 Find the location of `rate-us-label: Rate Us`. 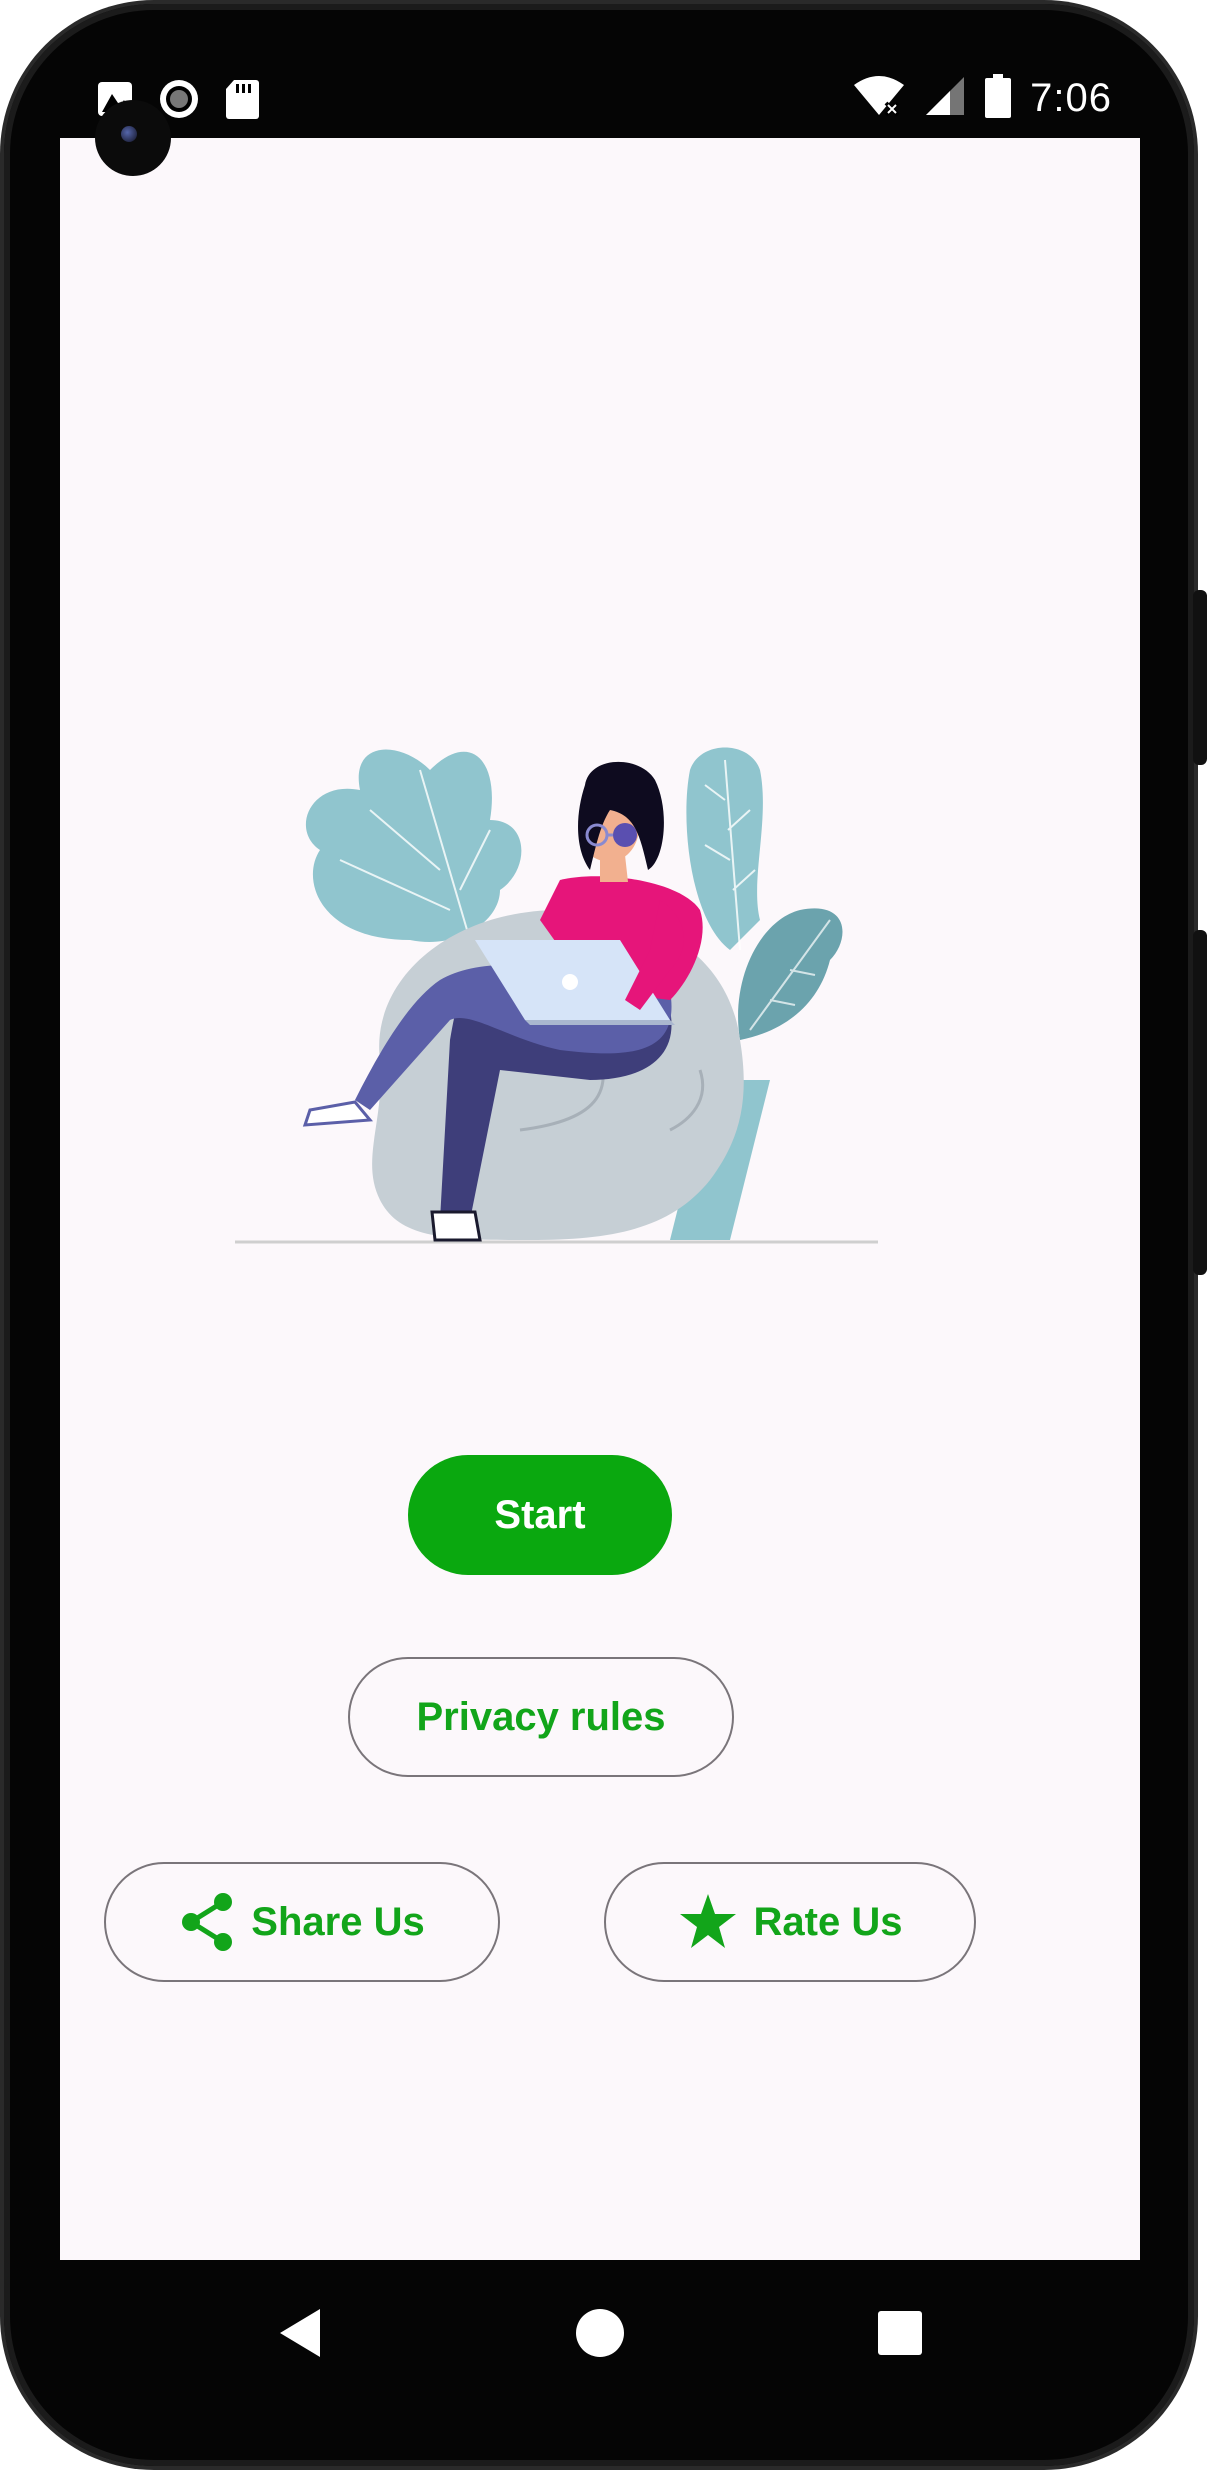

rate-us-label: Rate Us is located at coordinates (828, 1921).